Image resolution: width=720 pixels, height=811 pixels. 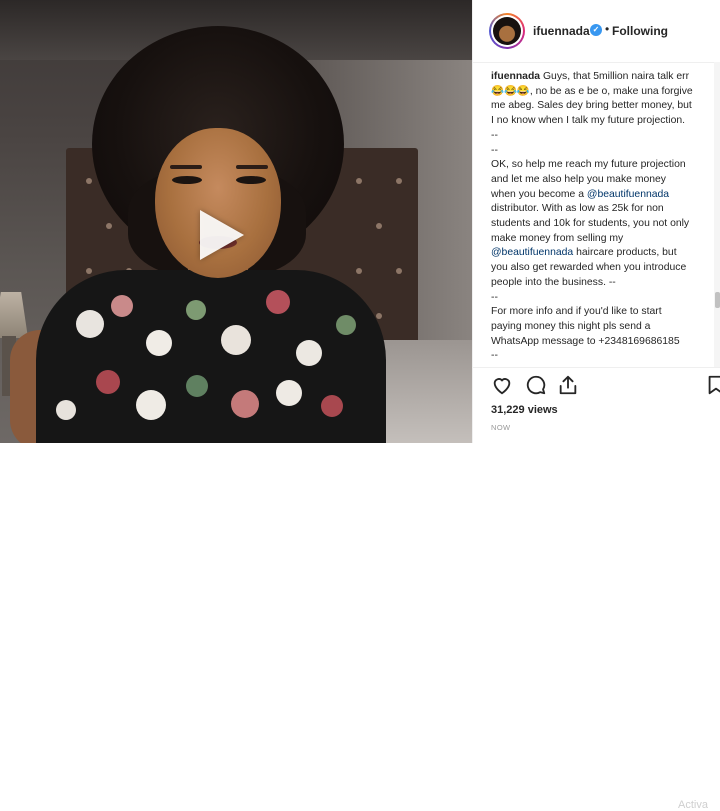 What do you see at coordinates (577, 209) in the screenshot?
I see `caption-line: distributor. With as low as 25k for non` at bounding box center [577, 209].